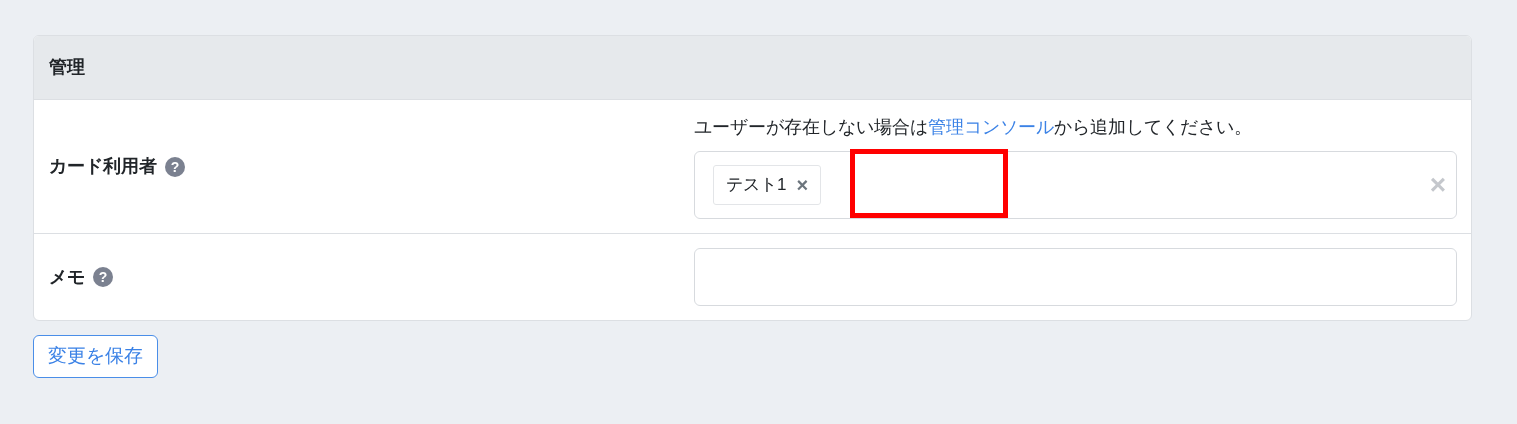 The width and height of the screenshot is (1517, 424). Describe the element at coordinates (67, 67) in the screenshot. I see `card-title: 管理` at that location.